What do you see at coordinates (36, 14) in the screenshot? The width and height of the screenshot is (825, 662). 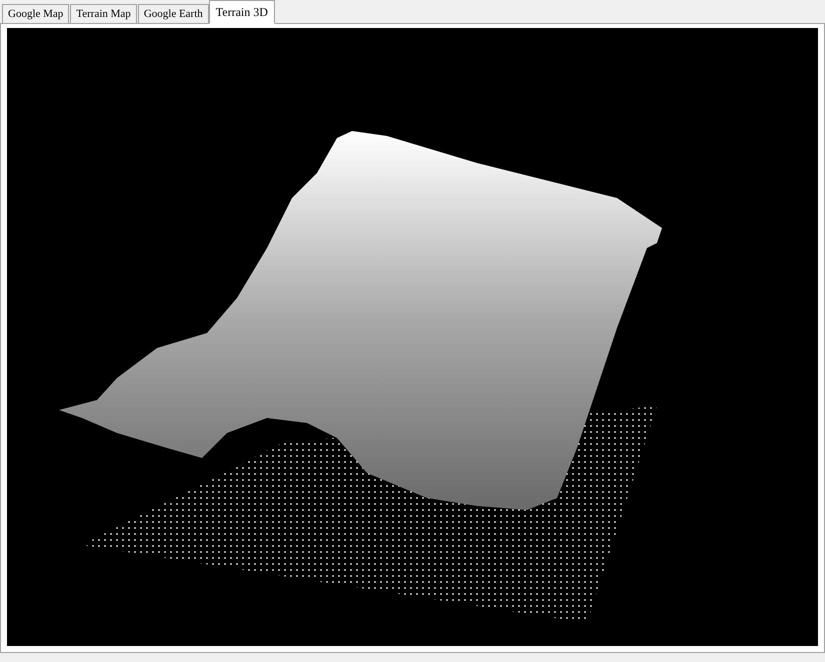 I see `tab: Google Map` at bounding box center [36, 14].